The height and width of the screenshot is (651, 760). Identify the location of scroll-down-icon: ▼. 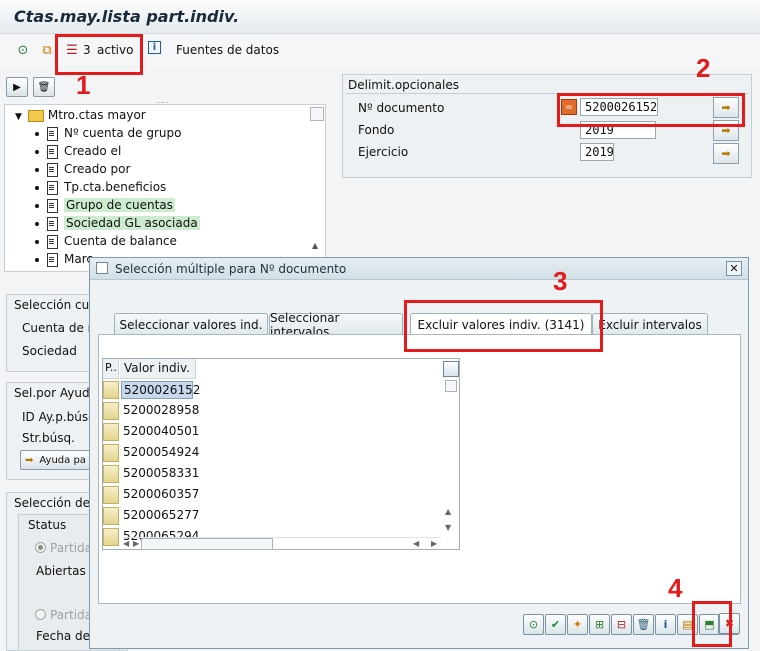
(448, 527).